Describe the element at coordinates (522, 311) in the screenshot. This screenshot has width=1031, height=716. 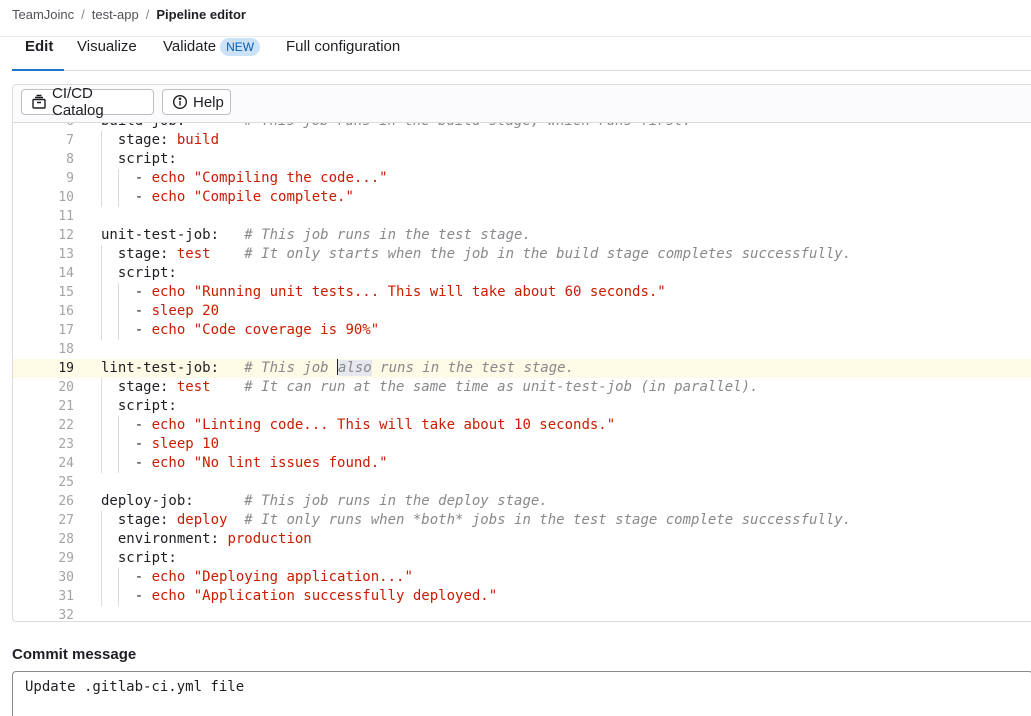
I see `code-line: 16 - sleep 20` at that location.